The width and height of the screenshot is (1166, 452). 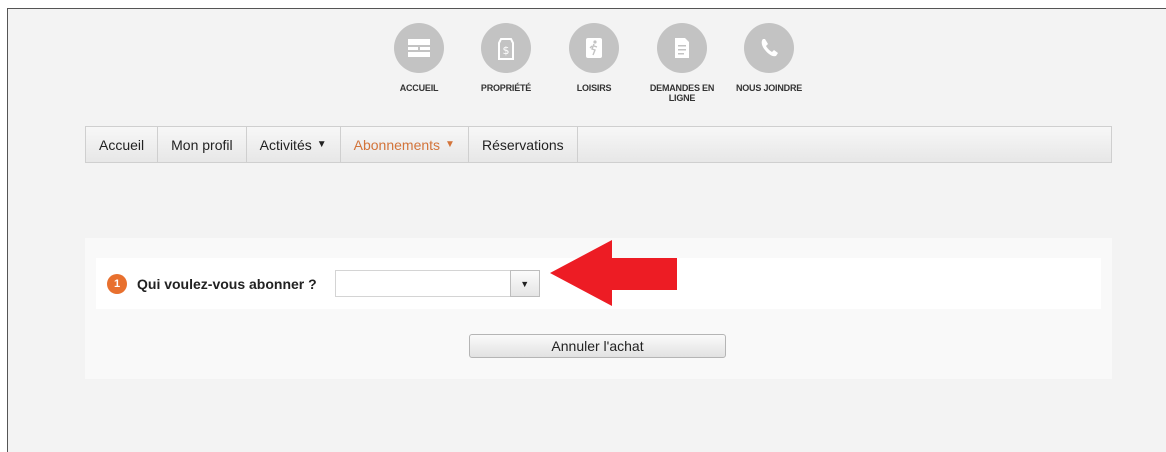 I want to click on dropdown-button: ▼, so click(x=524, y=283).